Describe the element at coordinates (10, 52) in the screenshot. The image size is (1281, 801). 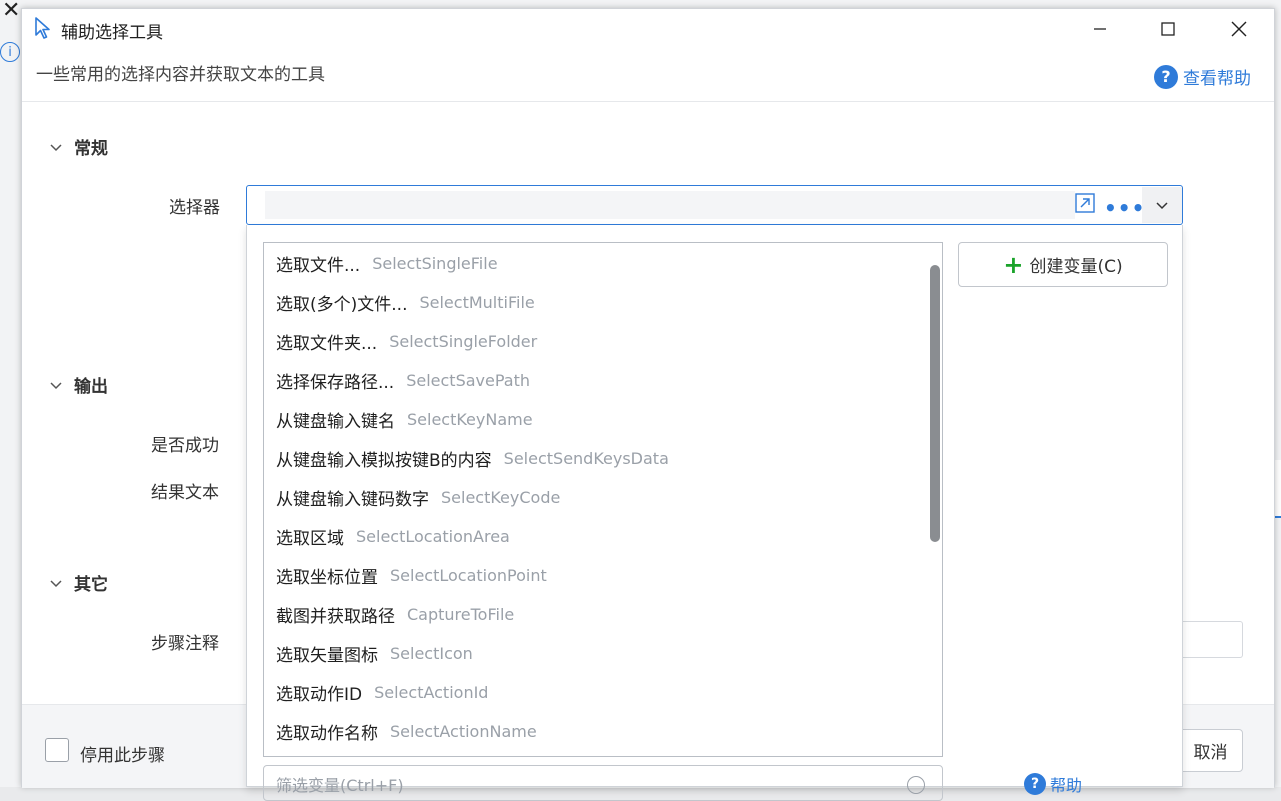
I see `info-icon: i` at that location.